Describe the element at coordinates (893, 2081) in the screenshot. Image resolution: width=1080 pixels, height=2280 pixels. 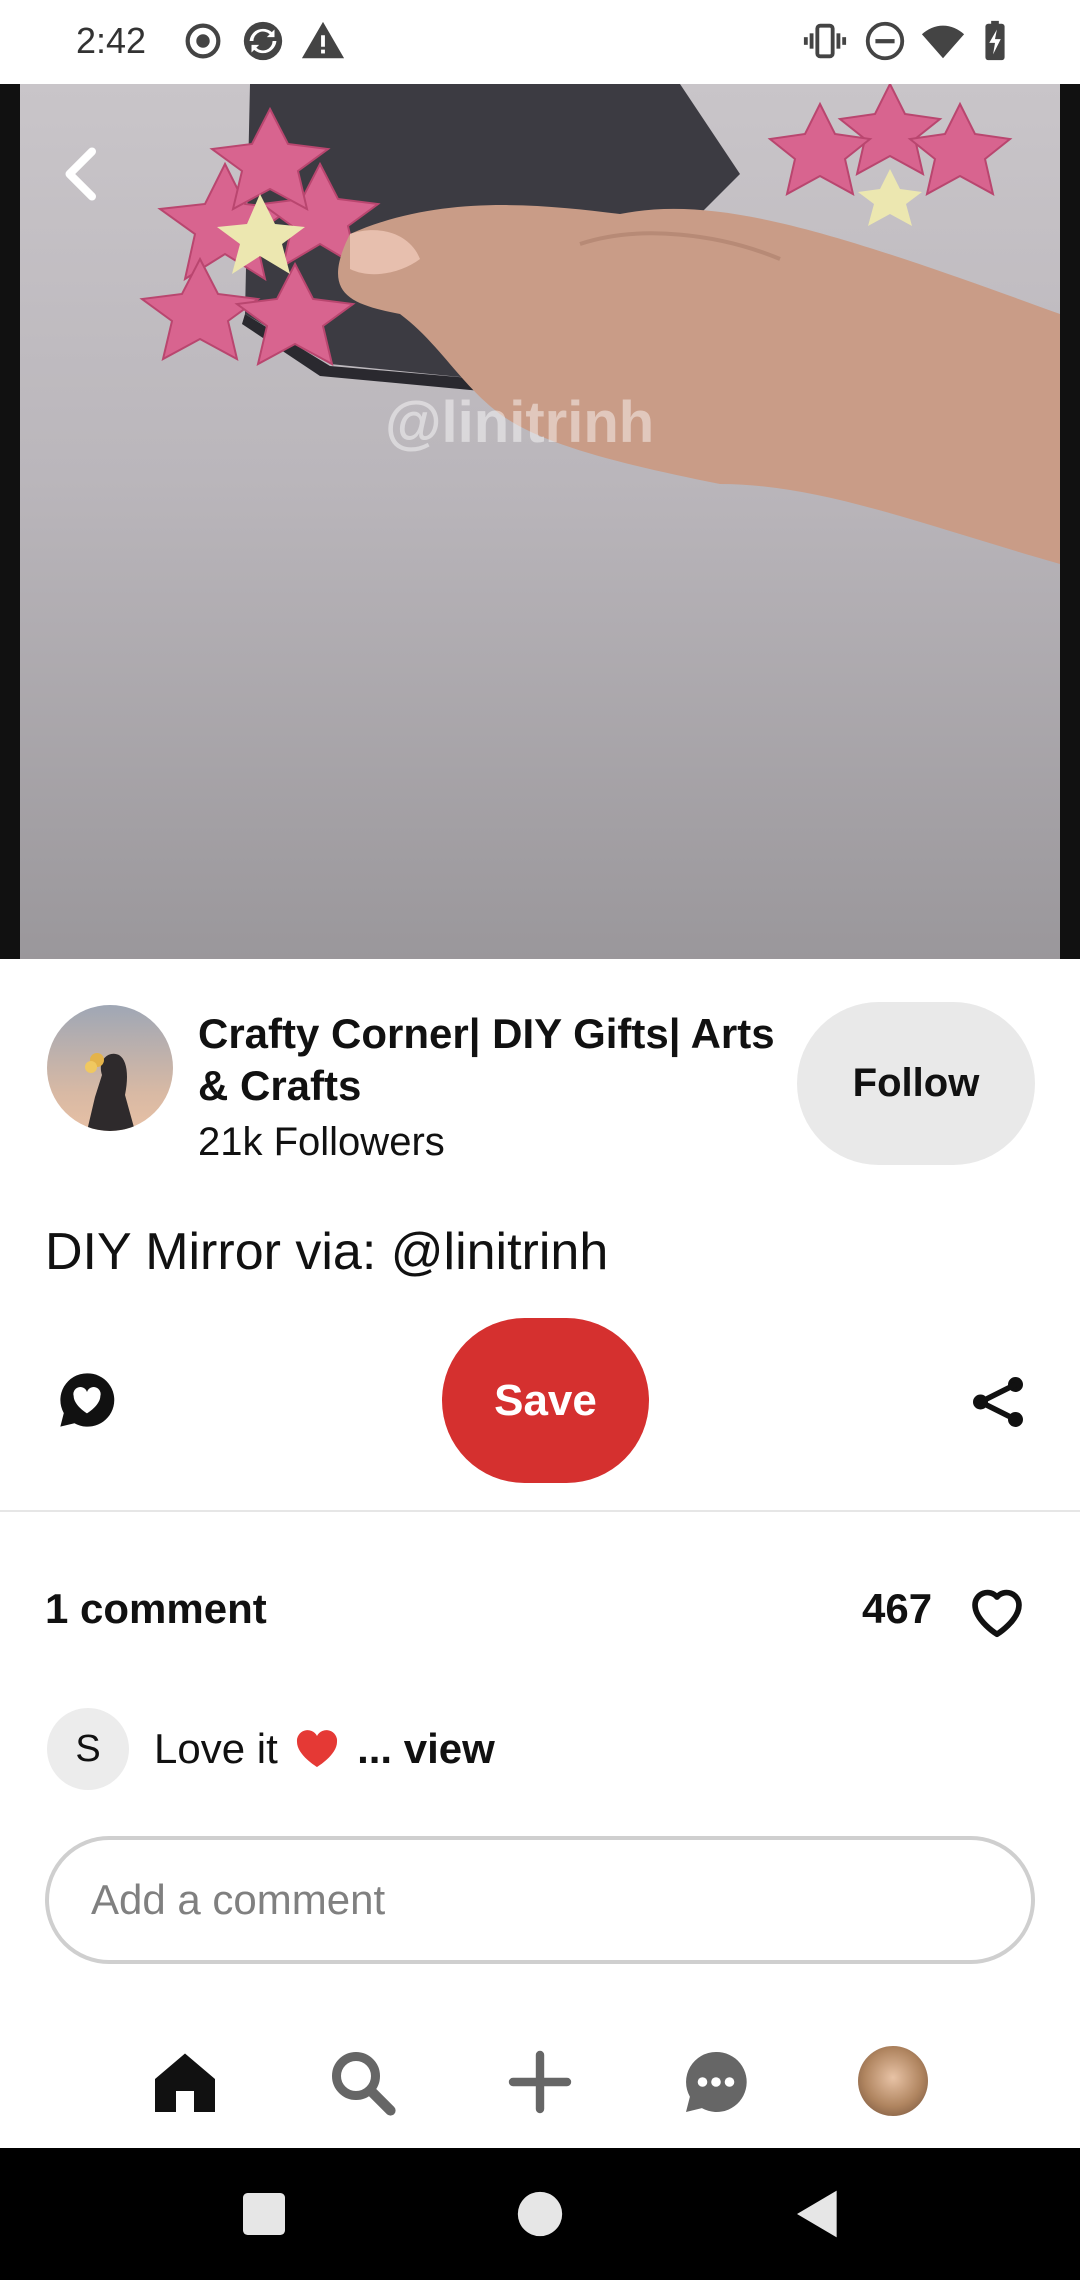
I see `profile-avatar` at that location.